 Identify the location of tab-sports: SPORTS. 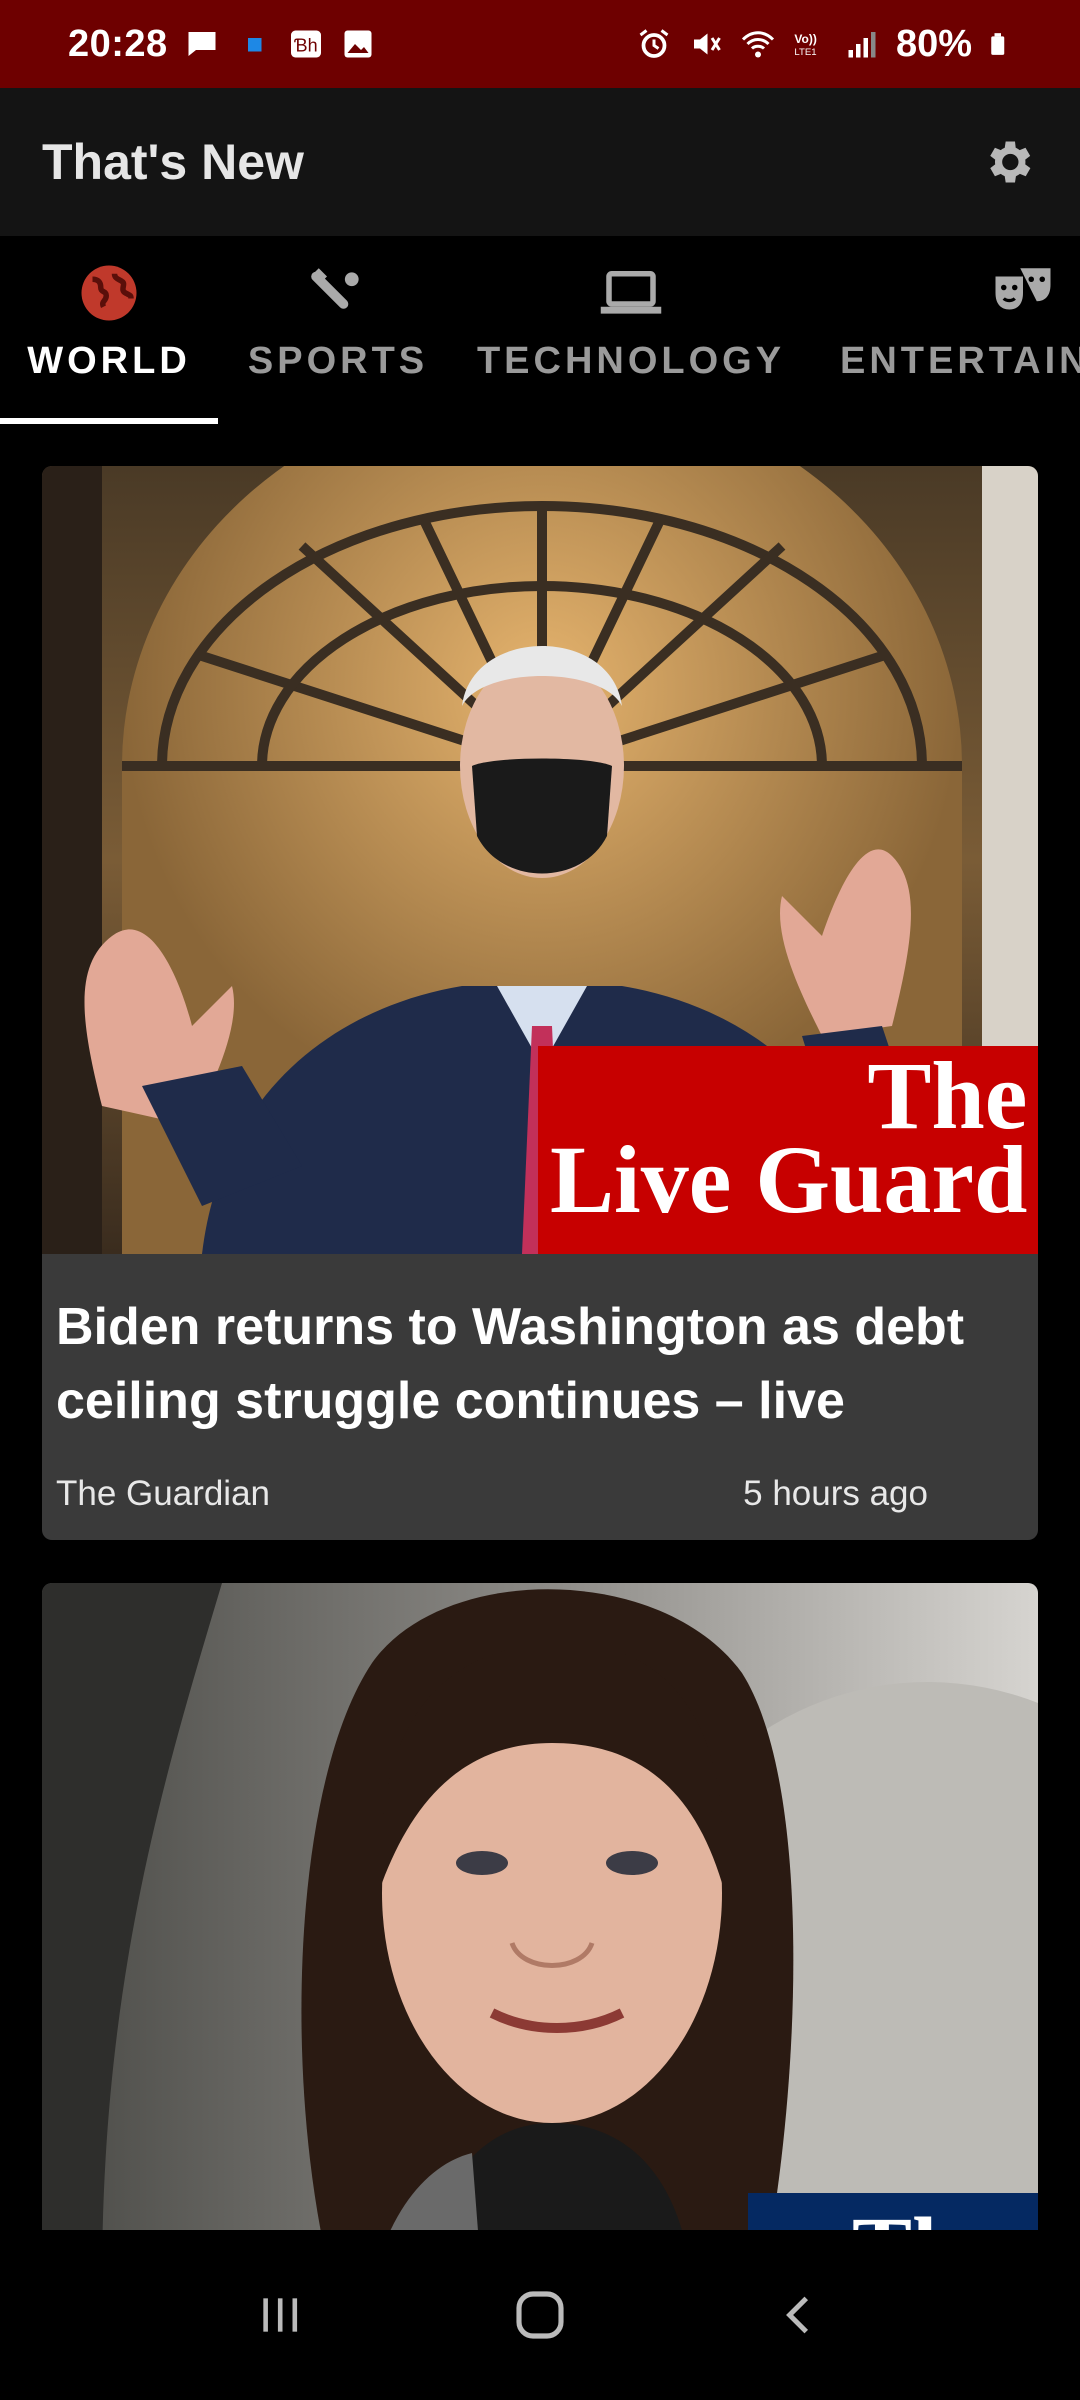
(338, 331).